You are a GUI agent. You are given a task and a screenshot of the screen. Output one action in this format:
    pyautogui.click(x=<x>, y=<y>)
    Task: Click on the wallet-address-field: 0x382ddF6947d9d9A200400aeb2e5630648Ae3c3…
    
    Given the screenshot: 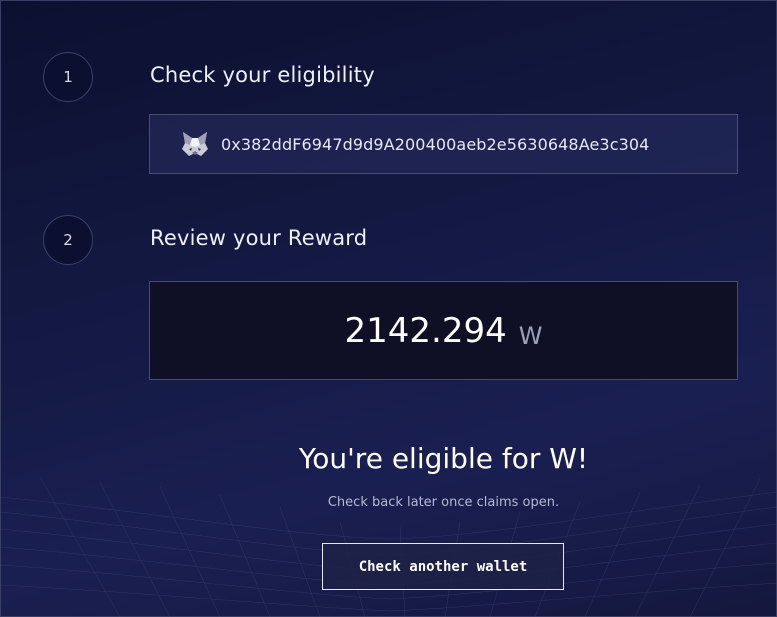 What is the action you would take?
    pyautogui.click(x=443, y=144)
    